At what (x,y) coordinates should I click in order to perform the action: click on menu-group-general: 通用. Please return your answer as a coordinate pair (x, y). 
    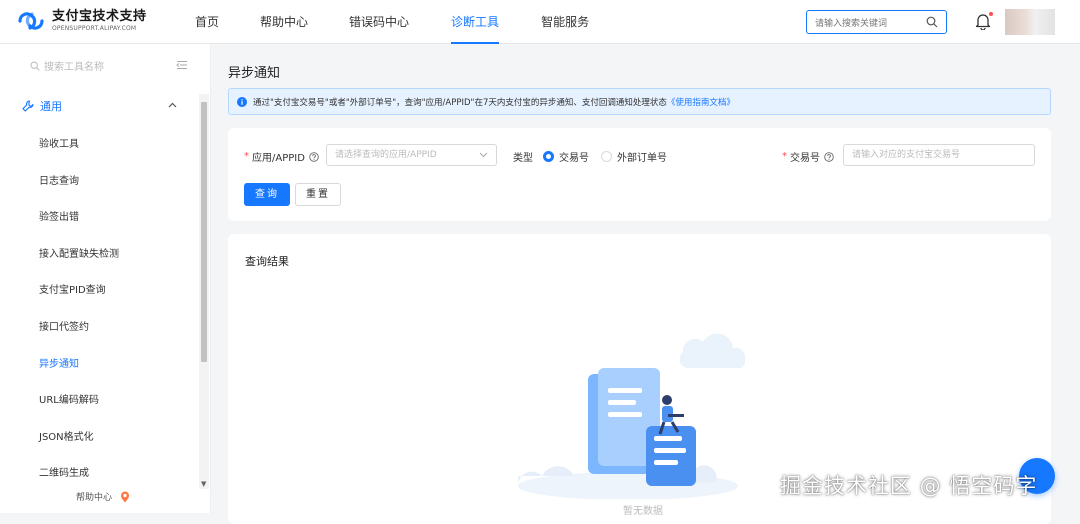
    Looking at the image, I should click on (42, 106).